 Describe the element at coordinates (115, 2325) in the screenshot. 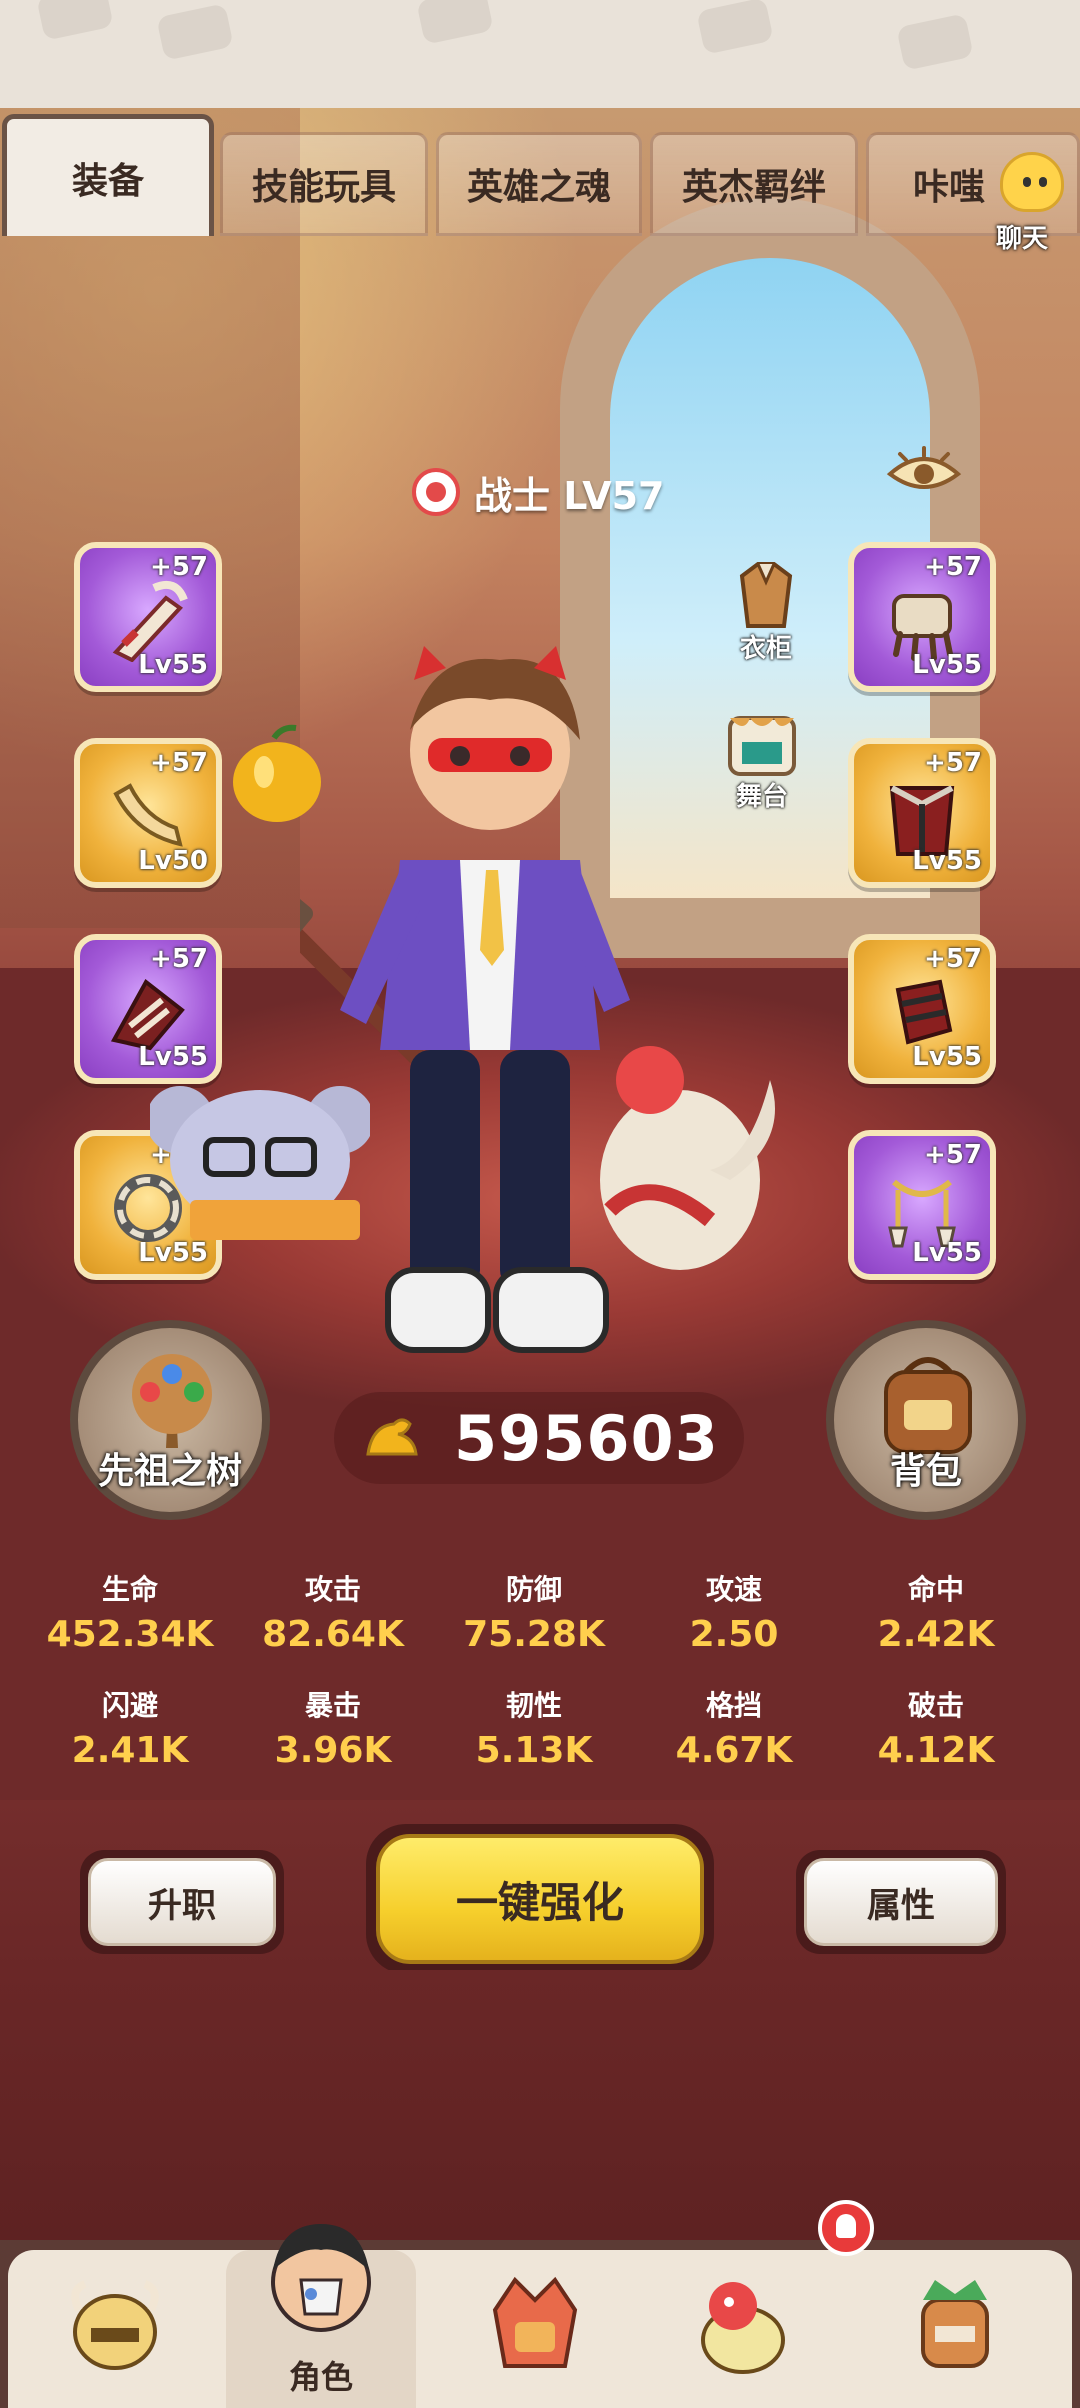

I see `yak-icon` at that location.